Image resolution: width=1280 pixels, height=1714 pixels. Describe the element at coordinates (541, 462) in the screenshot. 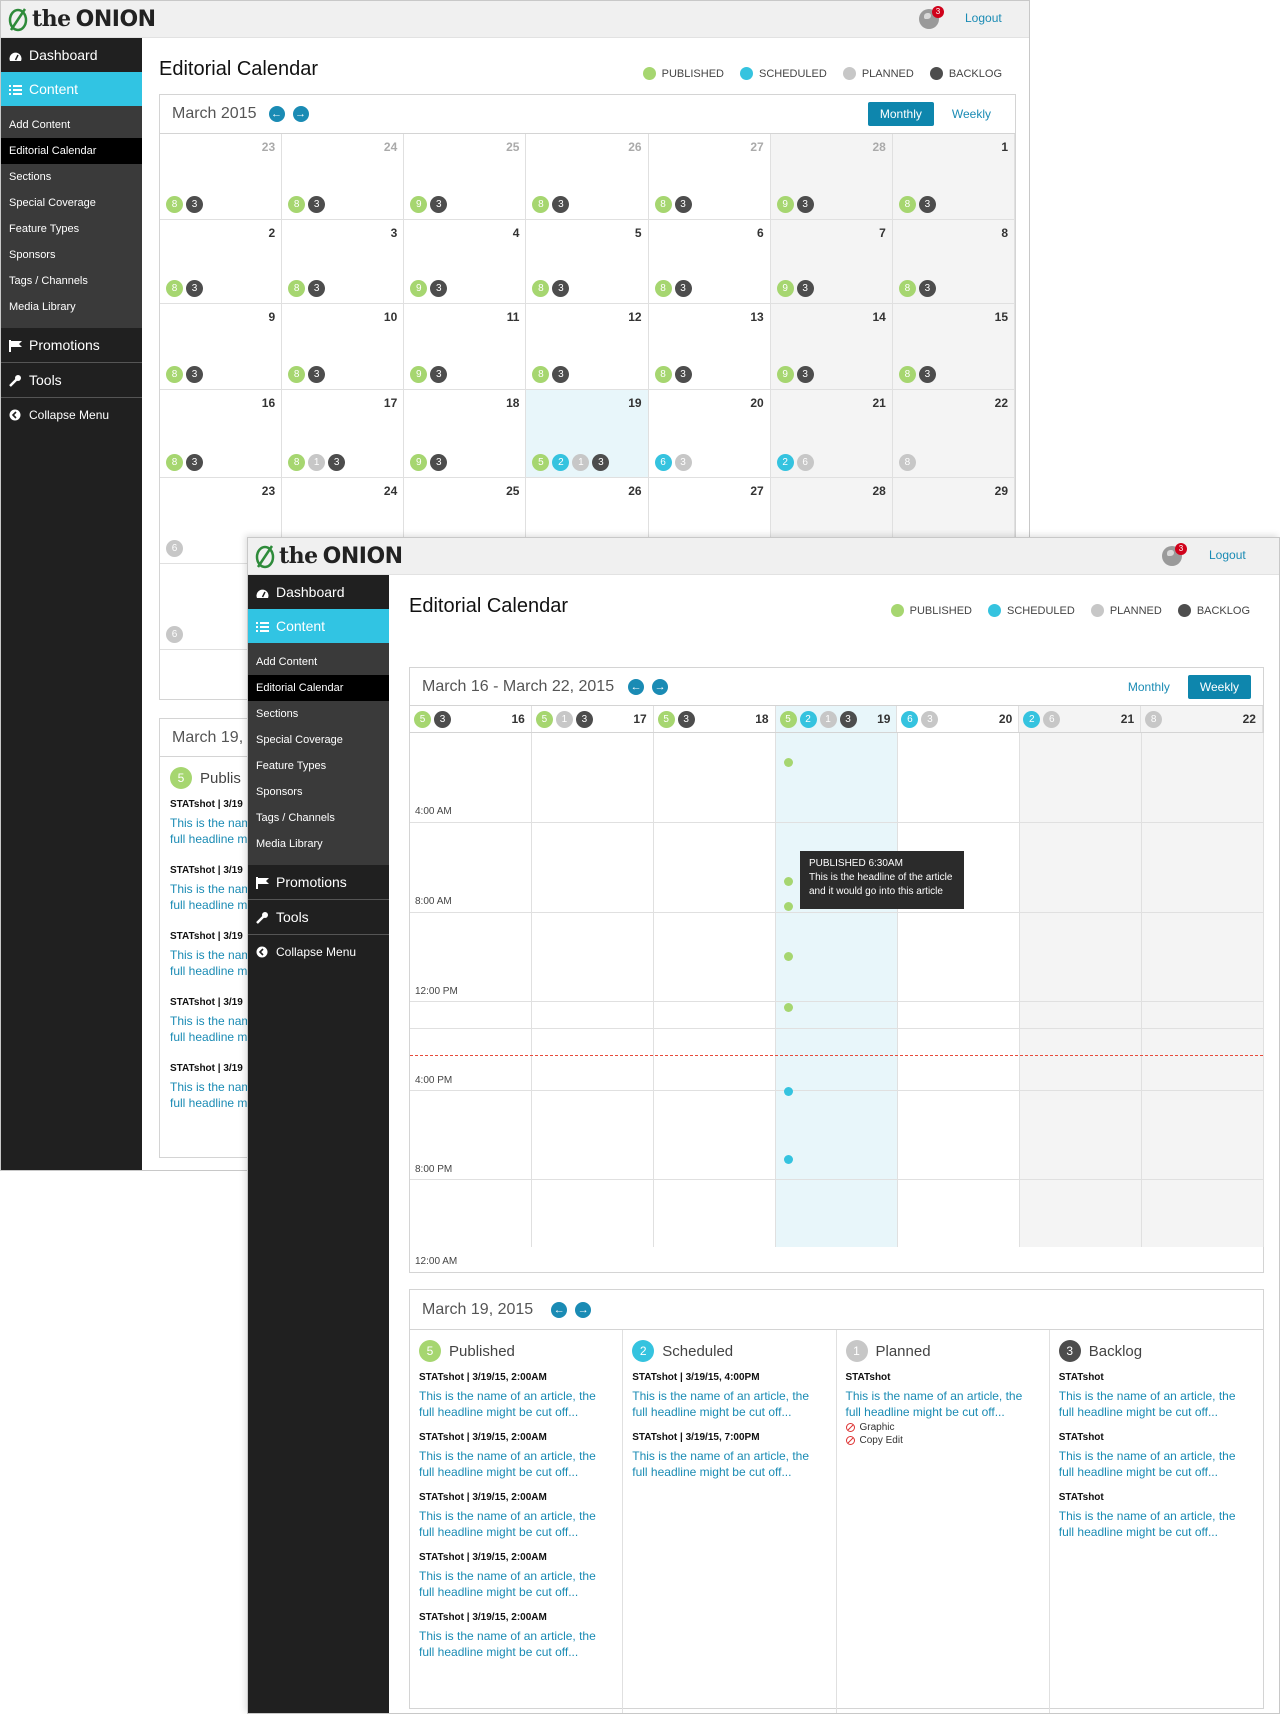

I see `published-count-badge: 5` at that location.